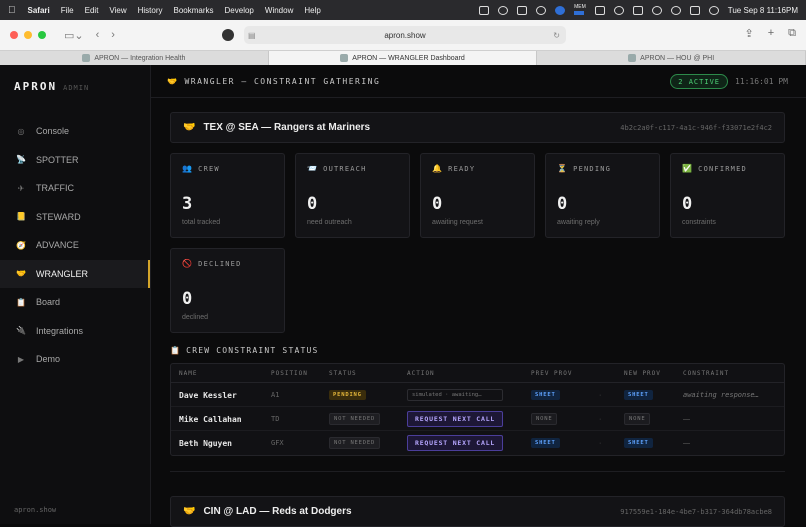 This screenshot has height=527, width=806. Describe the element at coordinates (522, 10) in the screenshot. I see `dropbox-icon` at that location.